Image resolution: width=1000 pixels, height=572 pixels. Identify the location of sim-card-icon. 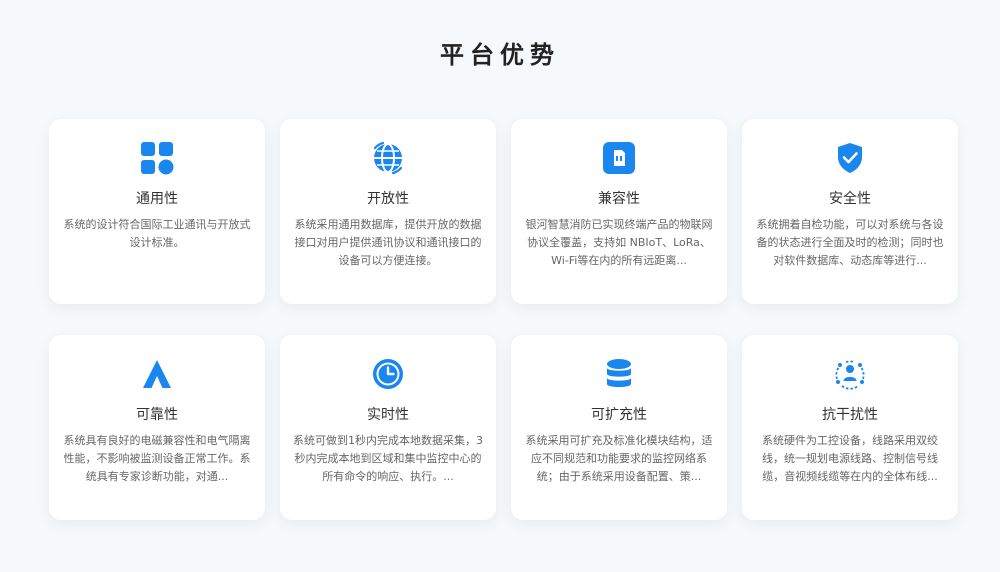
(619, 158).